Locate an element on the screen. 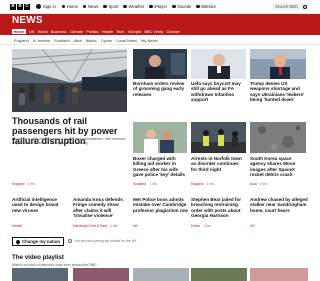 The width and height of the screenshot is (320, 281). news-title: NEWS is located at coordinates (27, 20).